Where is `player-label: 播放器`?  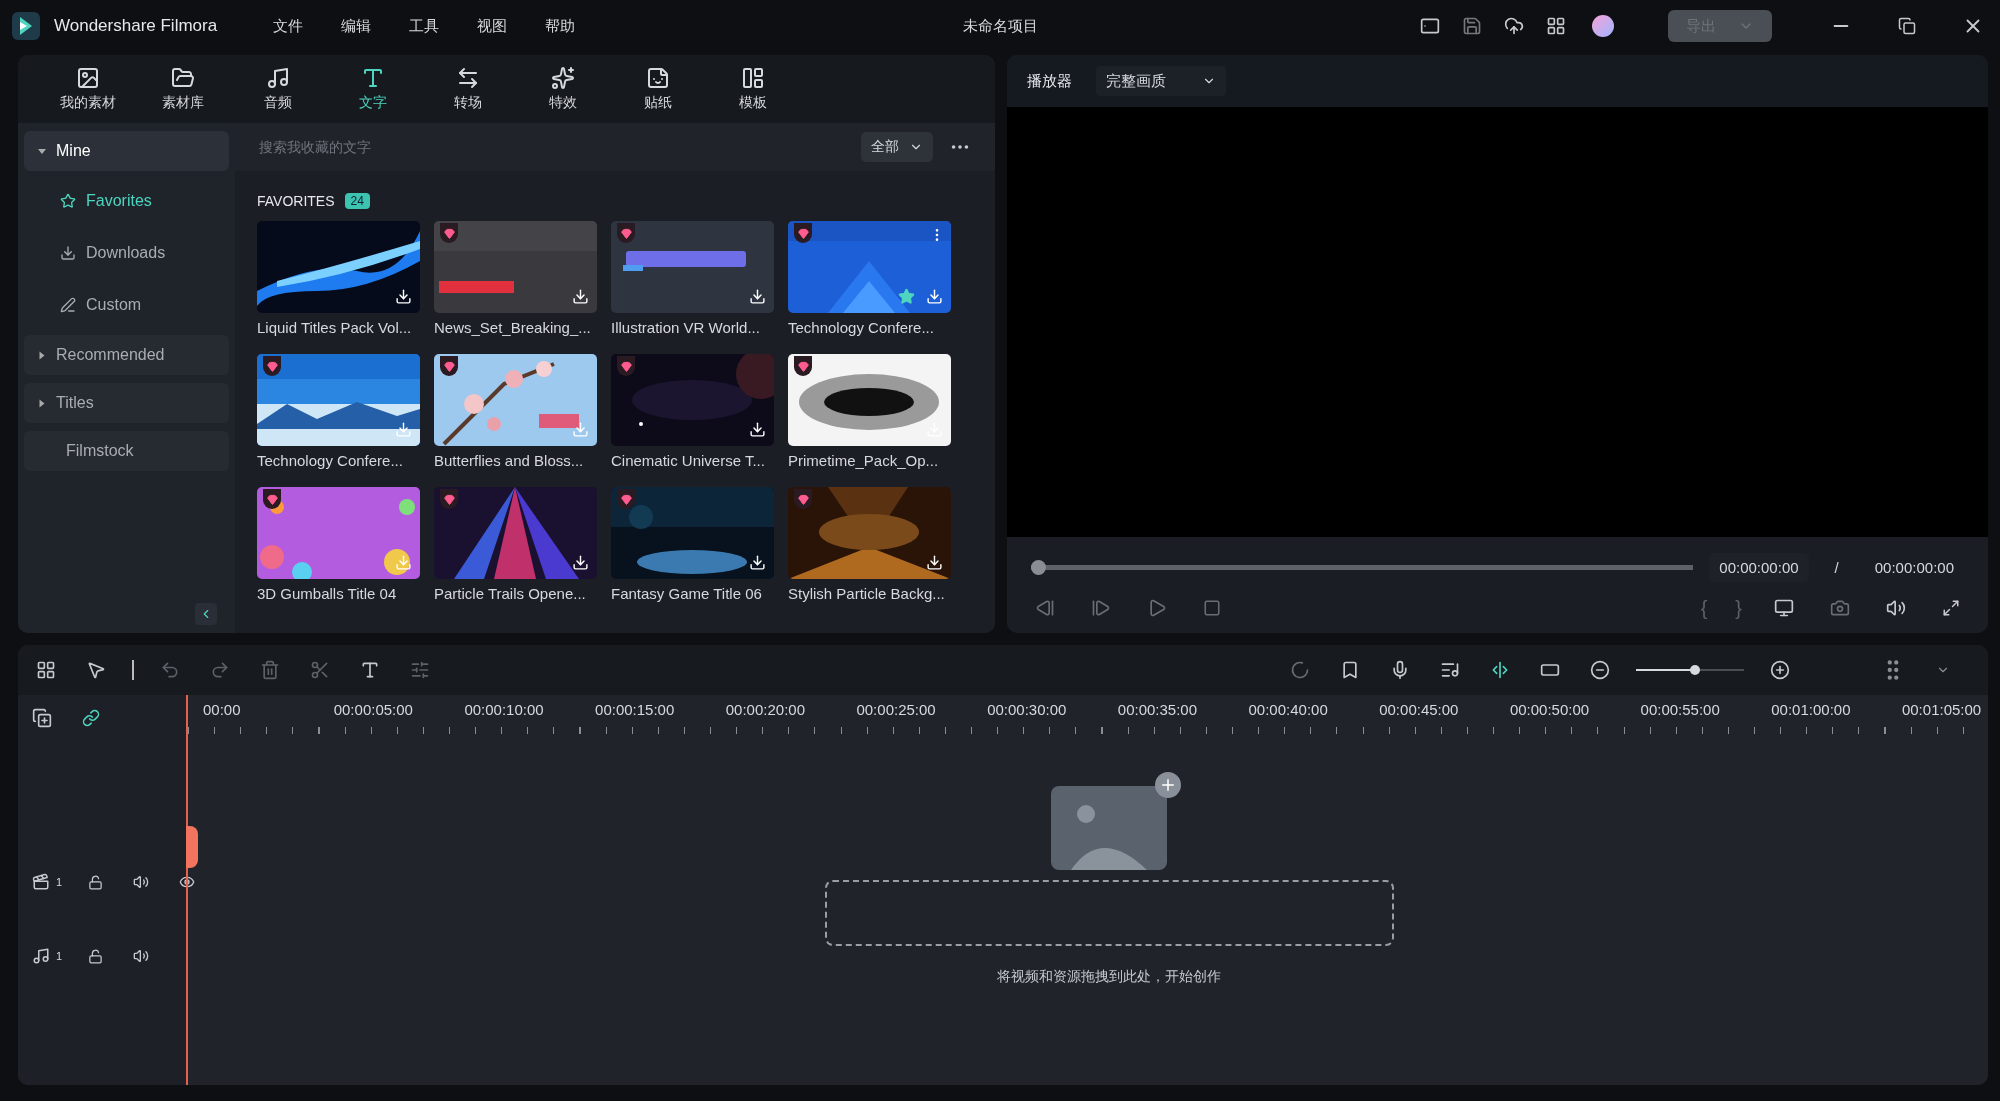
player-label: 播放器 is located at coordinates (1049, 81).